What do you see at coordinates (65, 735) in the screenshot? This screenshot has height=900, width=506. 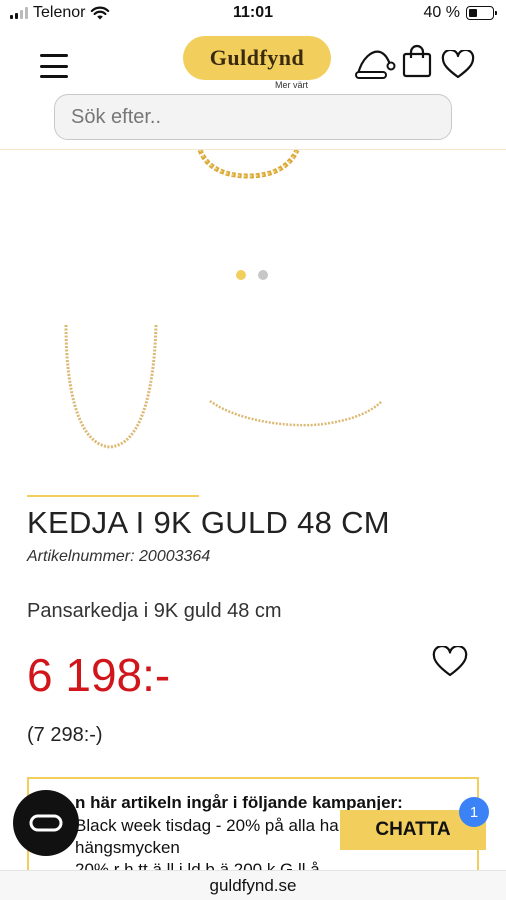 I see `original-price: (7 298:-)` at bounding box center [65, 735].